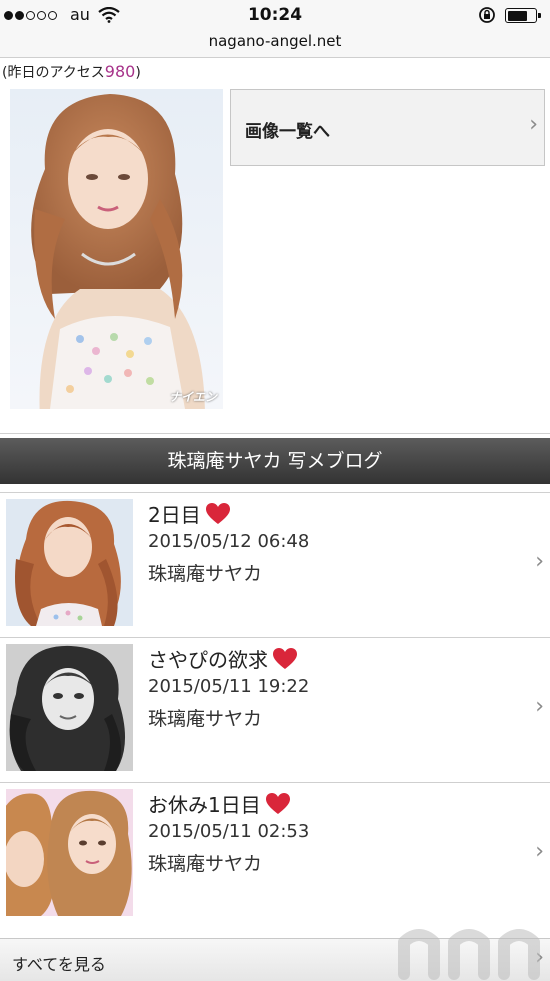 The width and height of the screenshot is (550, 981). Describe the element at coordinates (275, 433) in the screenshot. I see `section-divider` at that location.